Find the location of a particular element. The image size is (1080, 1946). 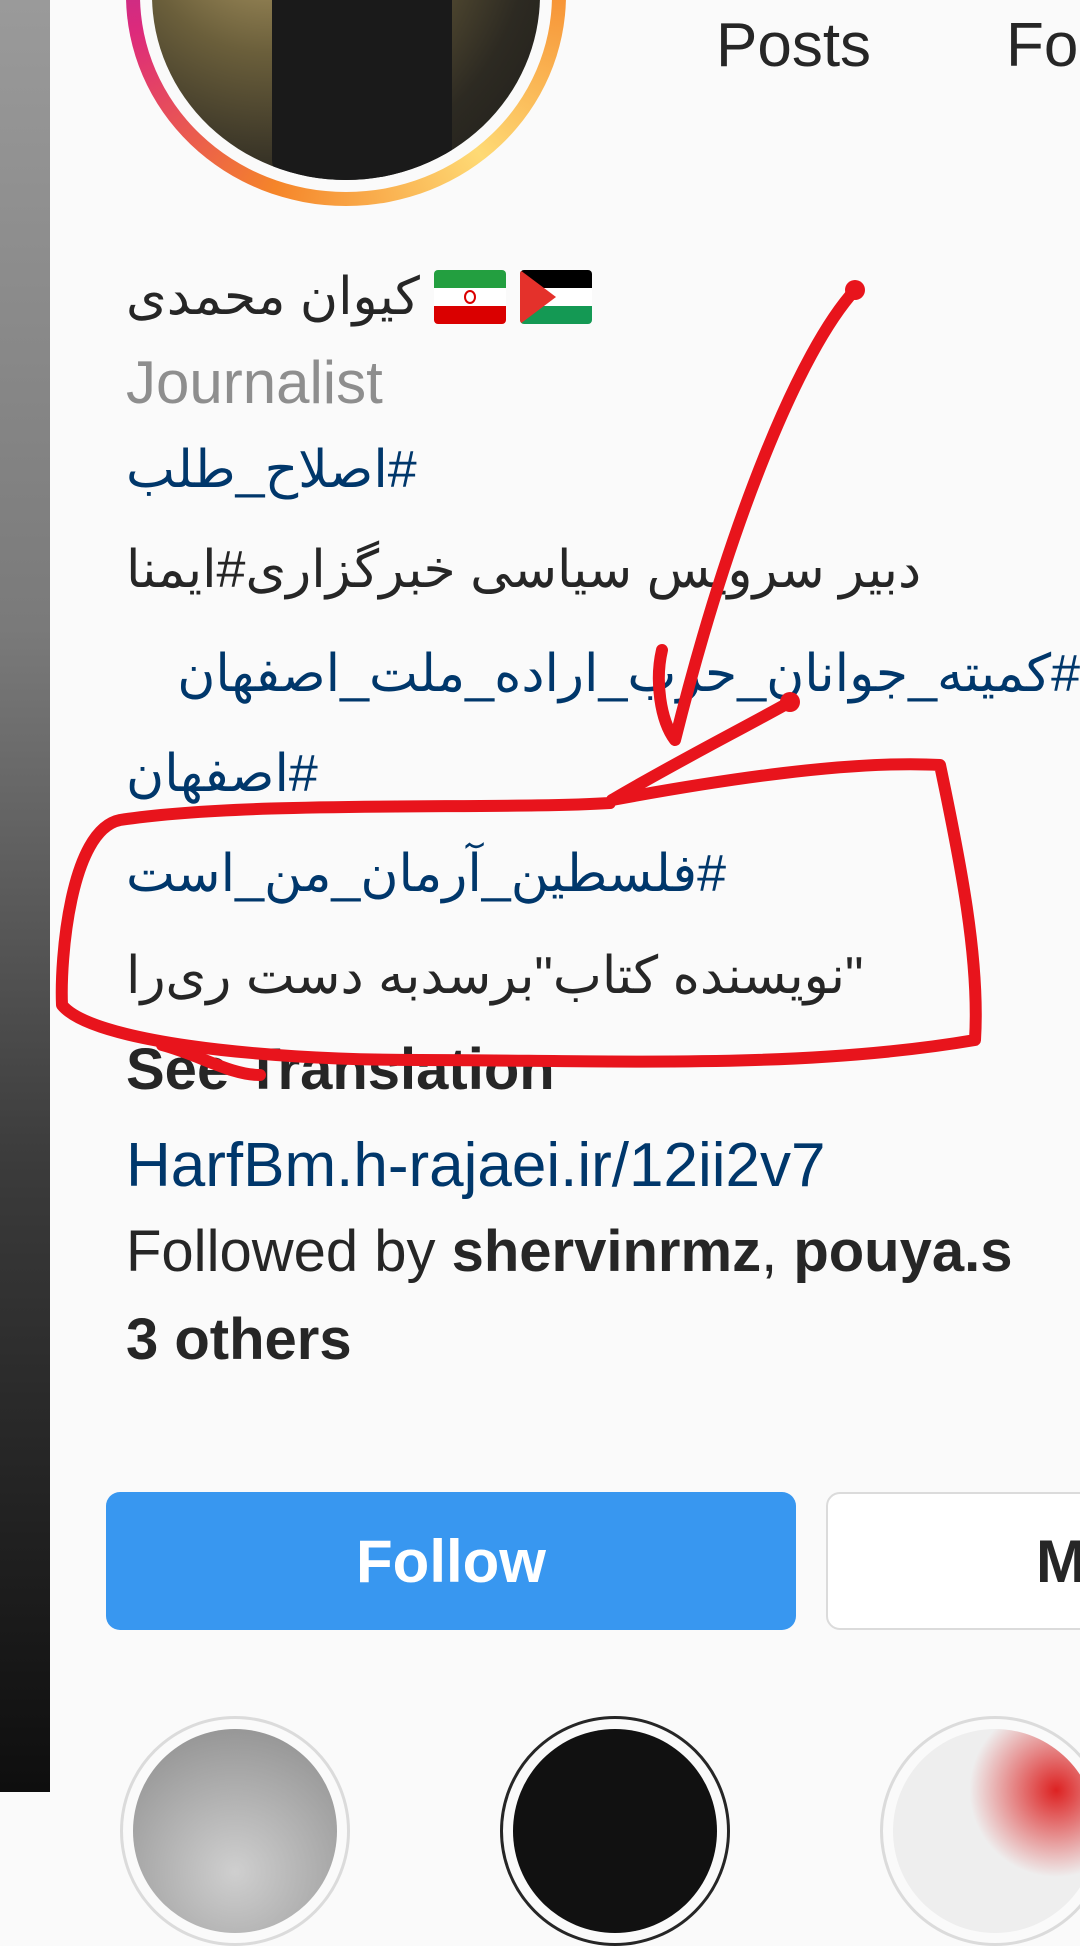

followed-by-text: Followed by shervinrmz, pouya.s is located at coordinates (569, 1251).